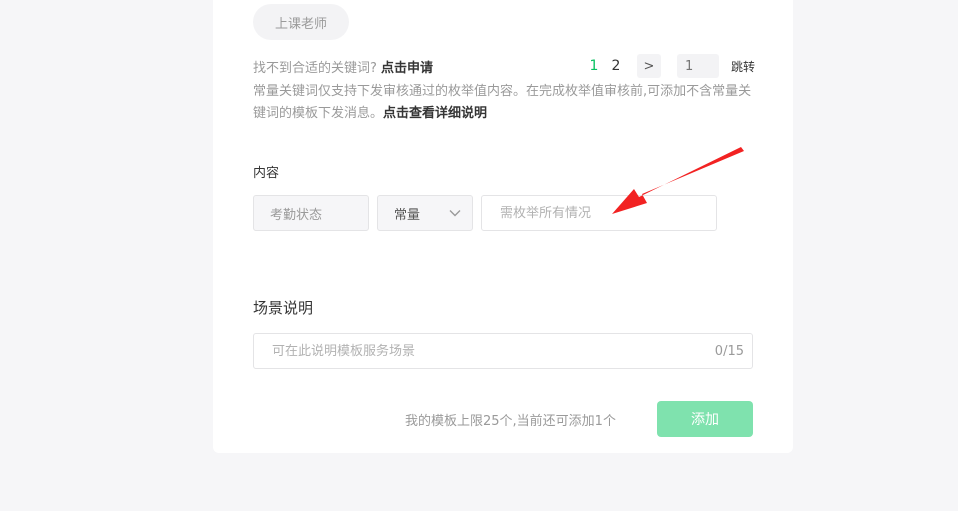 Image resolution: width=958 pixels, height=511 pixels. What do you see at coordinates (705, 419) in the screenshot?
I see `add-button: 添加` at bounding box center [705, 419].